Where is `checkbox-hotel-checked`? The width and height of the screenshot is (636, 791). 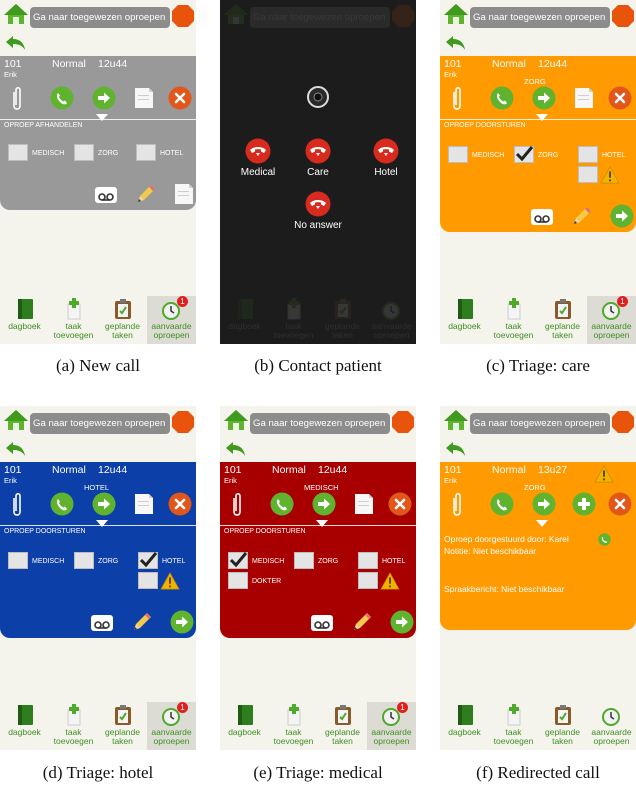
checkbox-hotel-checked is located at coordinates (148, 560).